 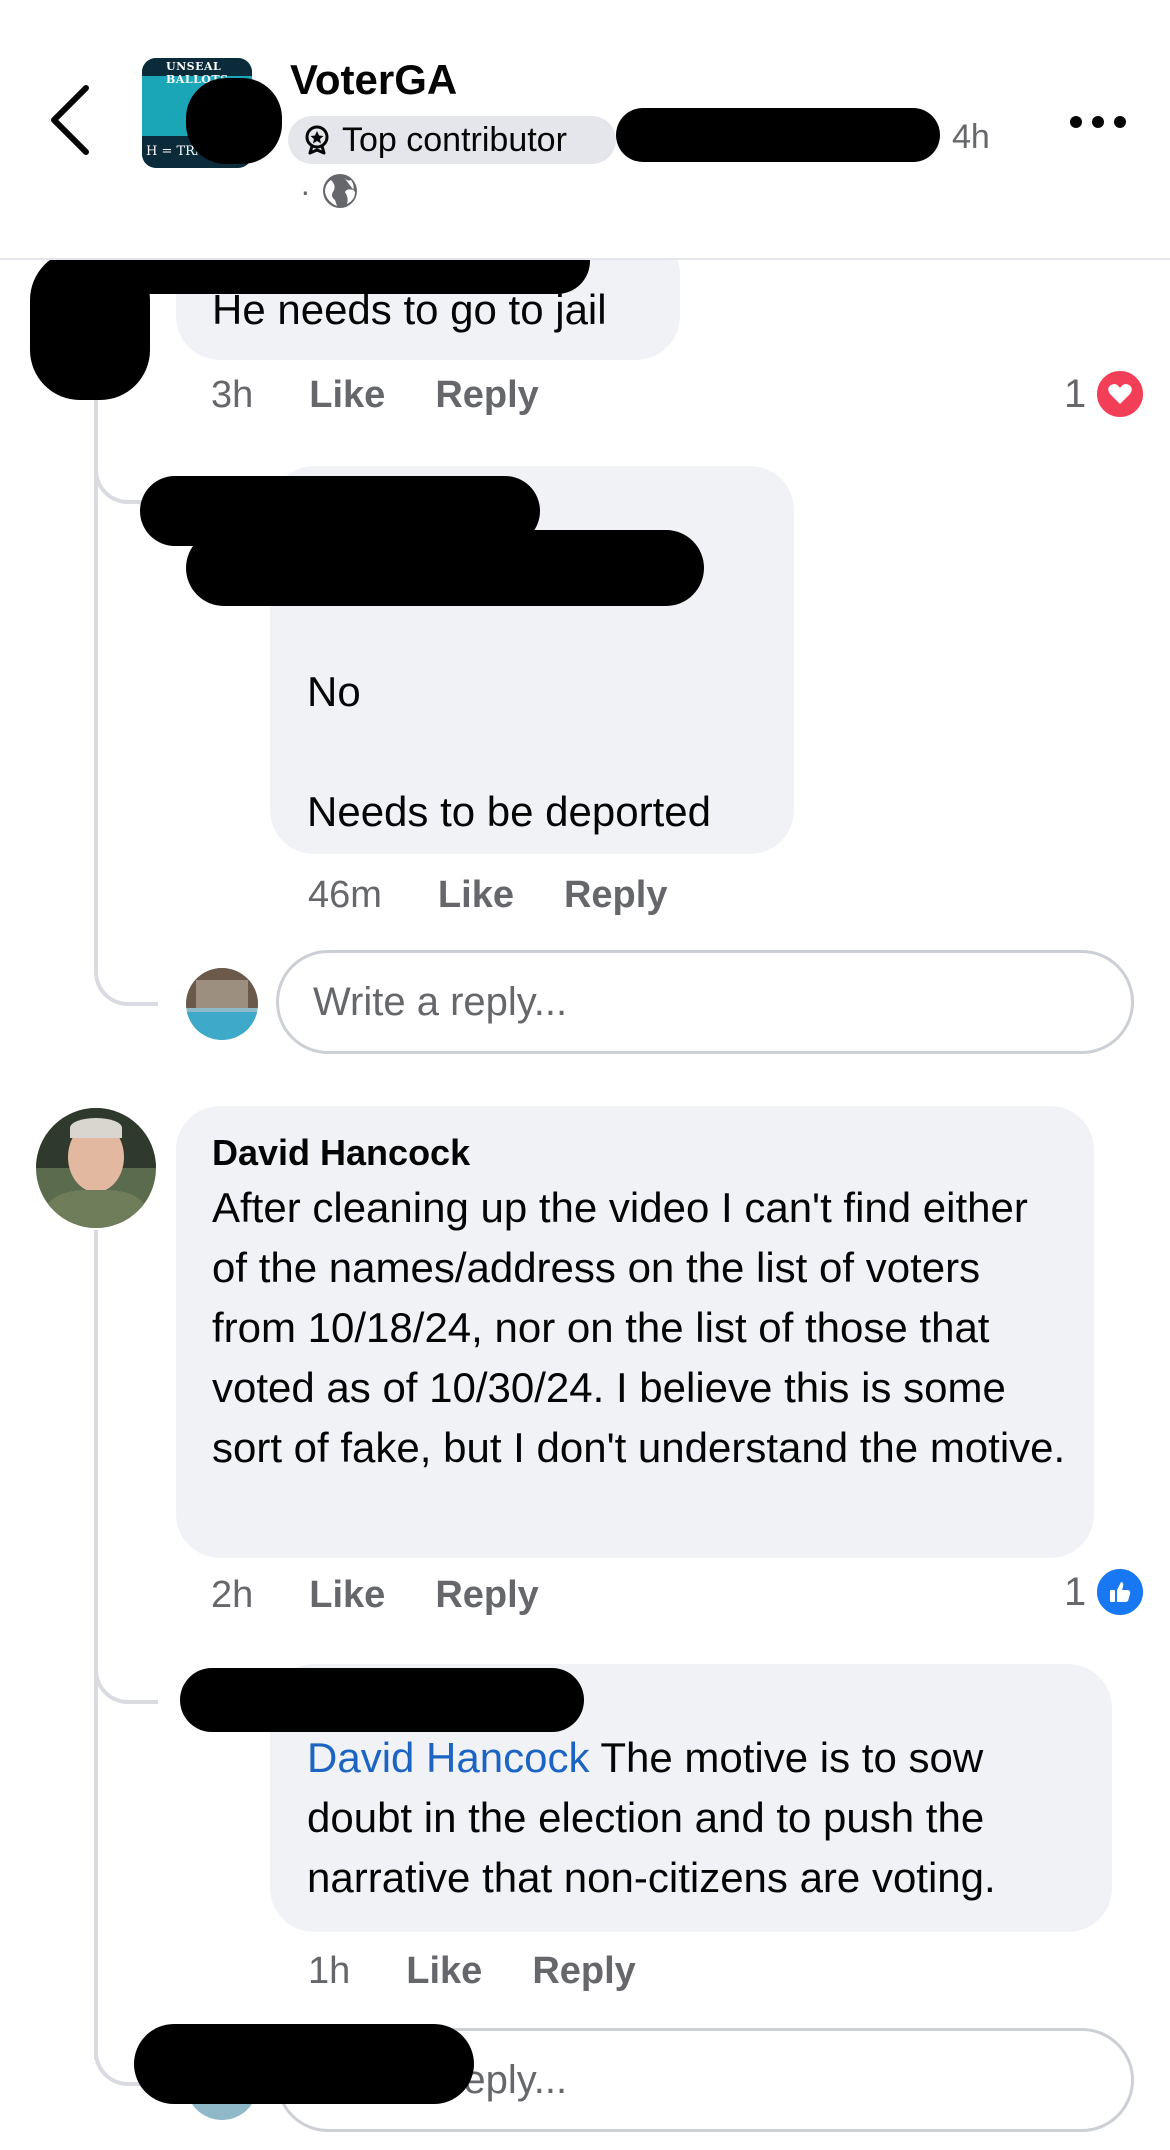 I want to click on love-reaction-icon, so click(x=1120, y=394).